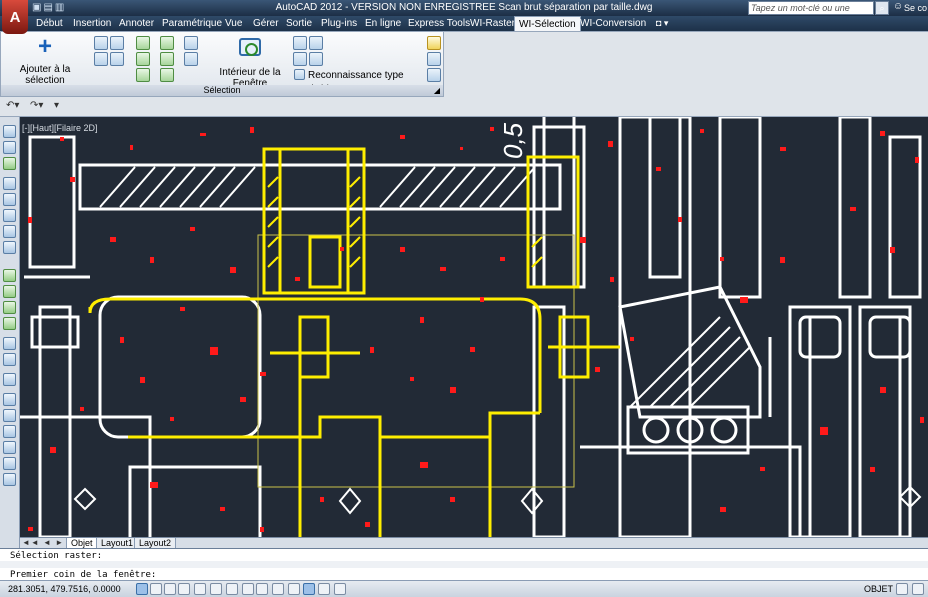 This screenshot has height=597, width=928. I want to click on application-menu-button: A, so click(15, 17).